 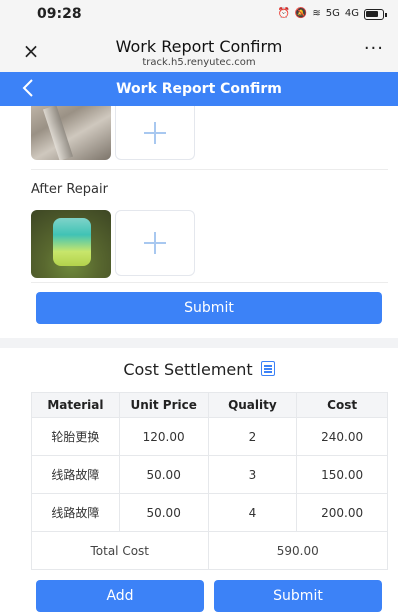 What do you see at coordinates (163, 436) in the screenshot?
I see `cell-unit-price: 120.00` at bounding box center [163, 436].